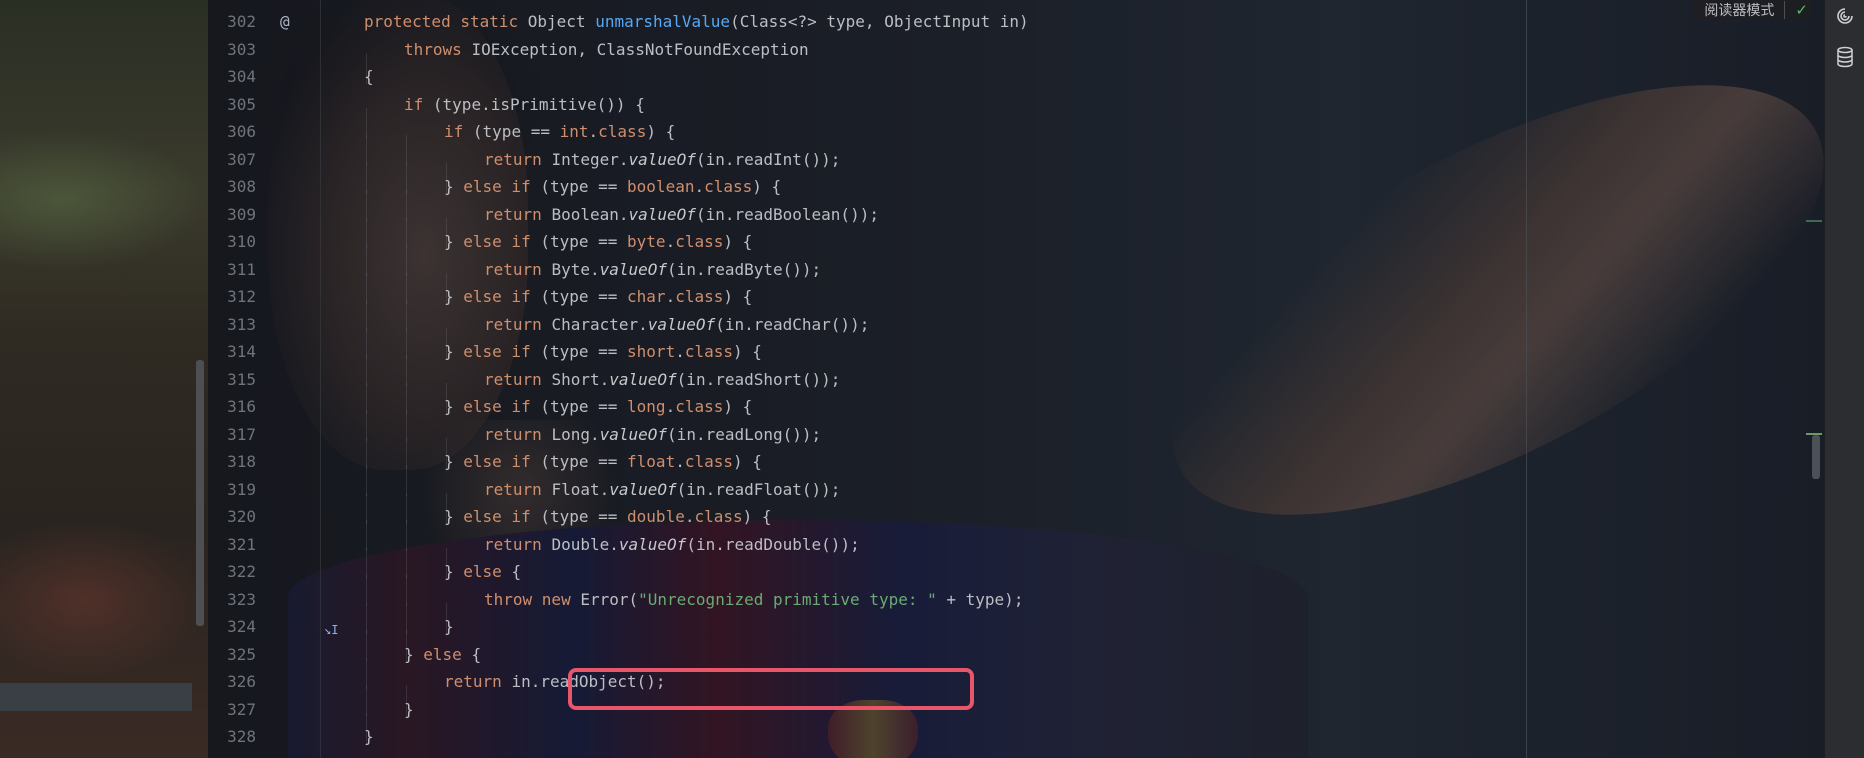  I want to click on line-number: 307, so click(232, 160).